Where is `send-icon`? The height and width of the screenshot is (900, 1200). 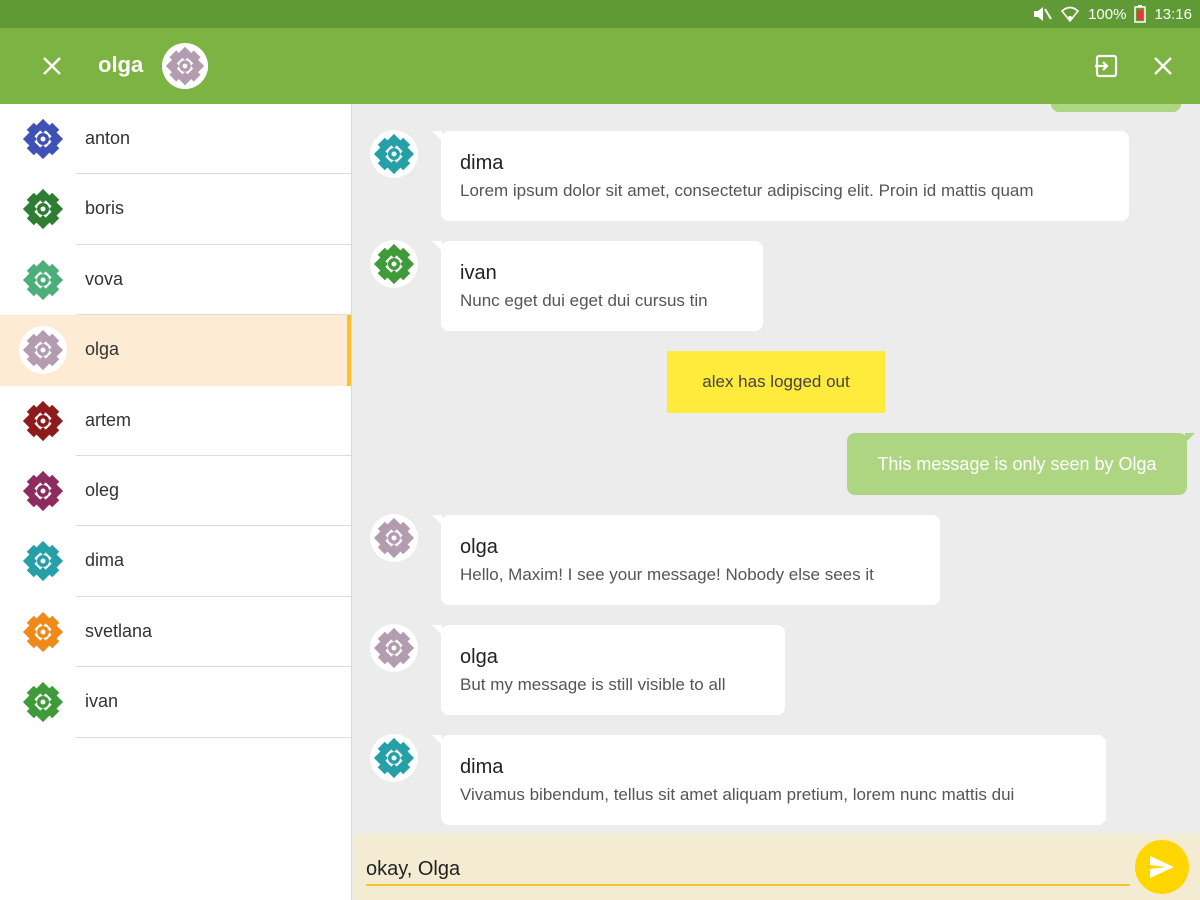 send-icon is located at coordinates (1162, 867).